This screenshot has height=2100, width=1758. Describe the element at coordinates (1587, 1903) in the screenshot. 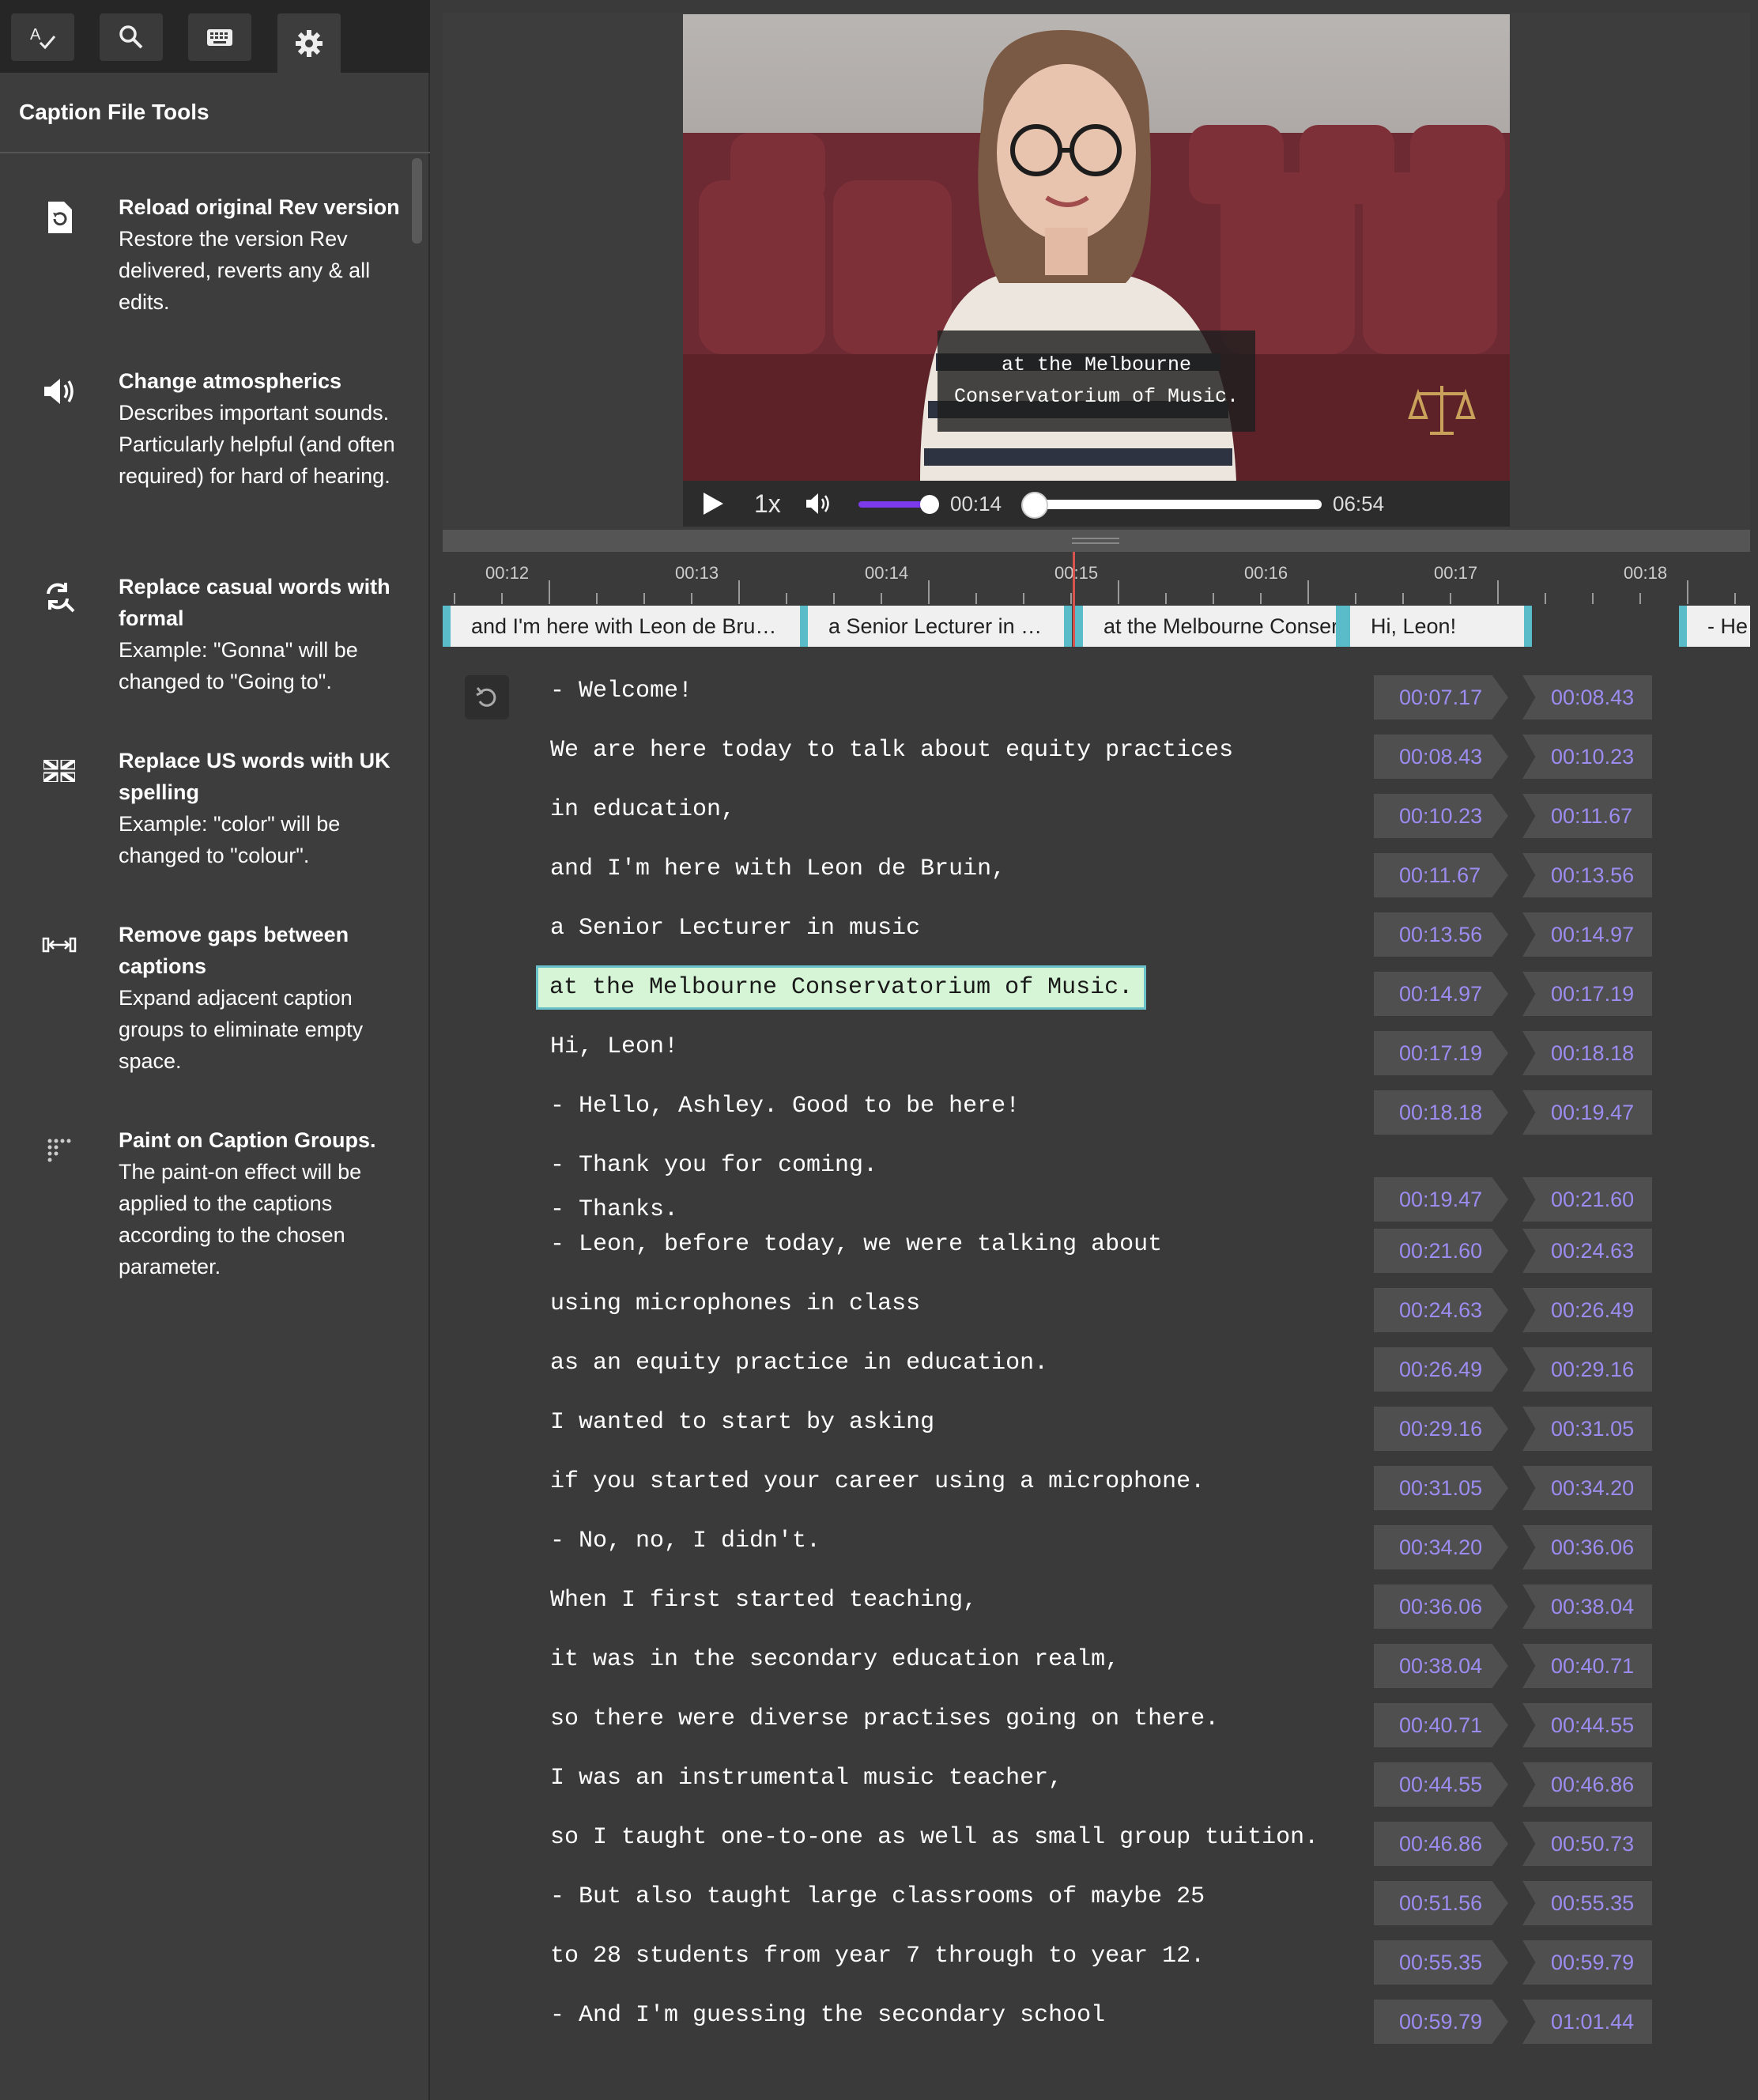

I see `end-time-chip: 00:55.35` at that location.